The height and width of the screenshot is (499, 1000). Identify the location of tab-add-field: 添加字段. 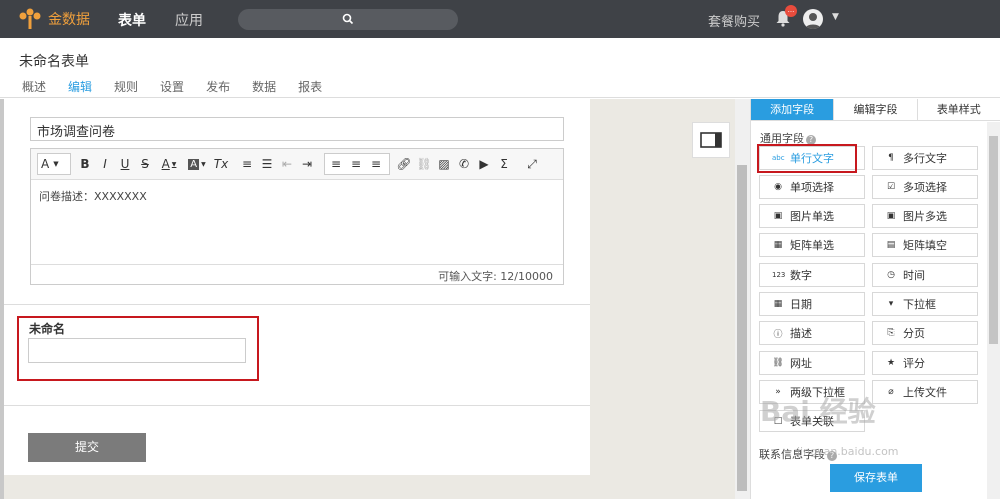
(793, 109).